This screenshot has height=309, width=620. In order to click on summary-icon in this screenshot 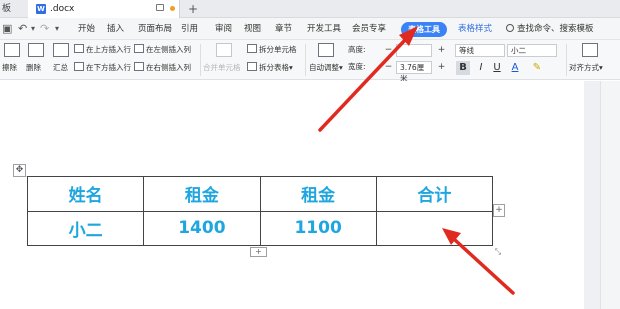, I will do `click(61, 50)`.